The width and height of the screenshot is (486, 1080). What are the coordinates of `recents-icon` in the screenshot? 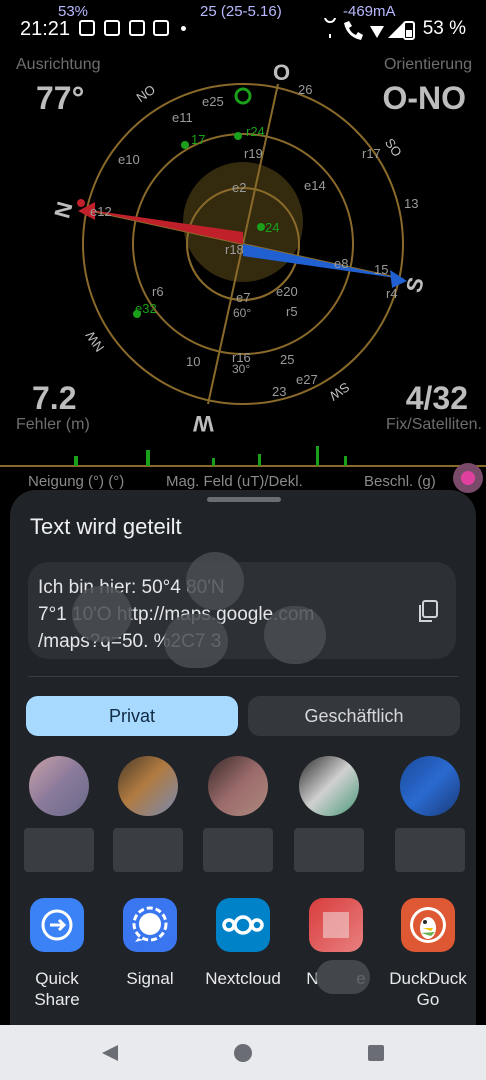 It's located at (376, 1053).